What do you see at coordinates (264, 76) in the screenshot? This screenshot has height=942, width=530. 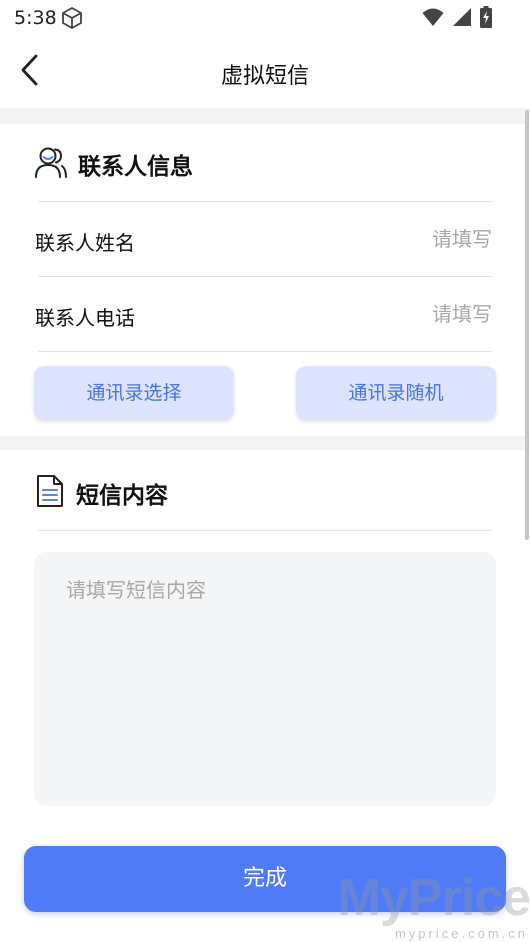 I see `page-title: 虚拟短信` at bounding box center [264, 76].